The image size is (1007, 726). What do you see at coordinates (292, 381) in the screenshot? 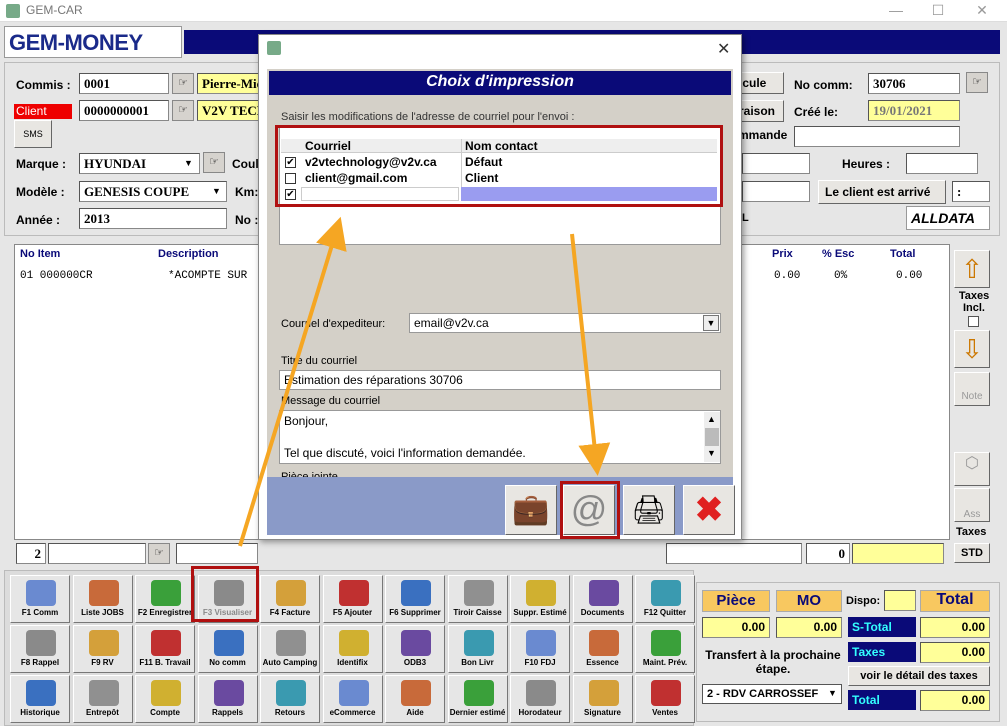
I see `arrow-to-list` at bounding box center [292, 381].